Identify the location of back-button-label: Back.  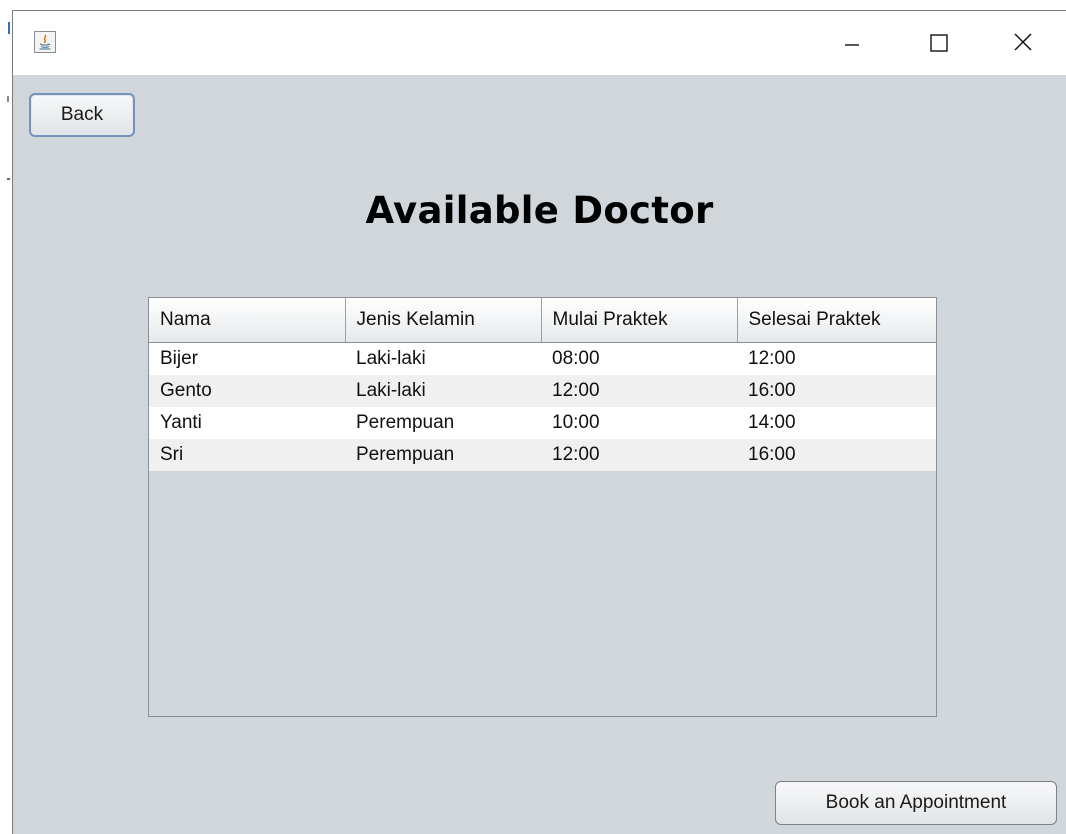
(82, 114).